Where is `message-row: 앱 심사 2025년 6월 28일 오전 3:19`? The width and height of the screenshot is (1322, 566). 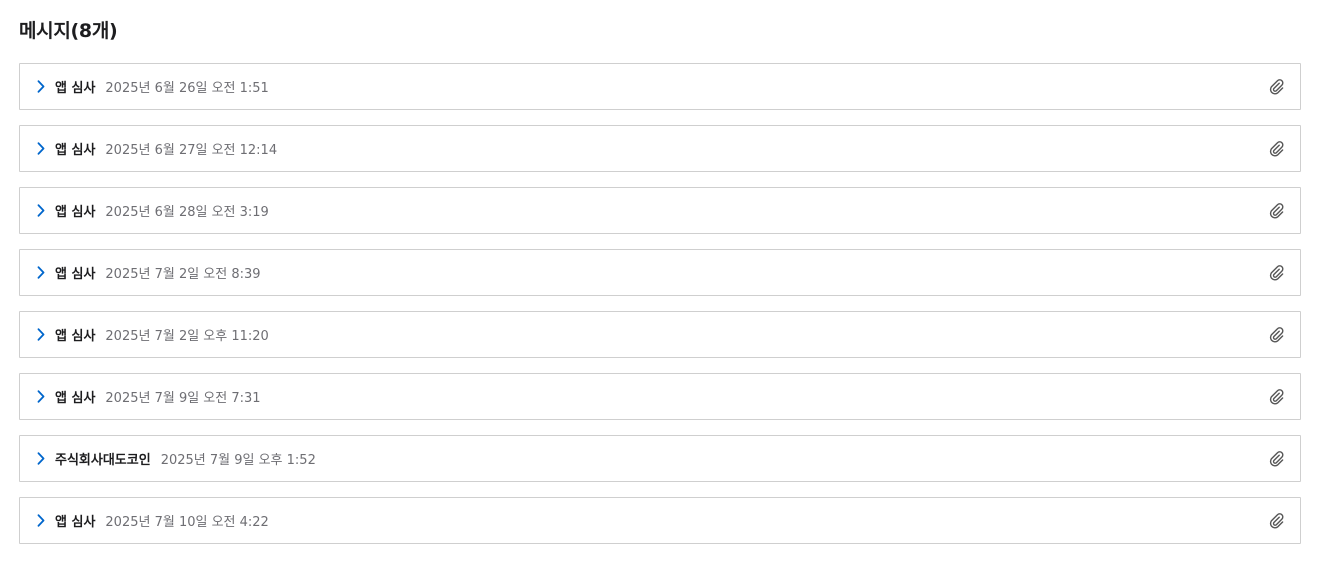 message-row: 앱 심사 2025년 6월 28일 오전 3:19 is located at coordinates (660, 210).